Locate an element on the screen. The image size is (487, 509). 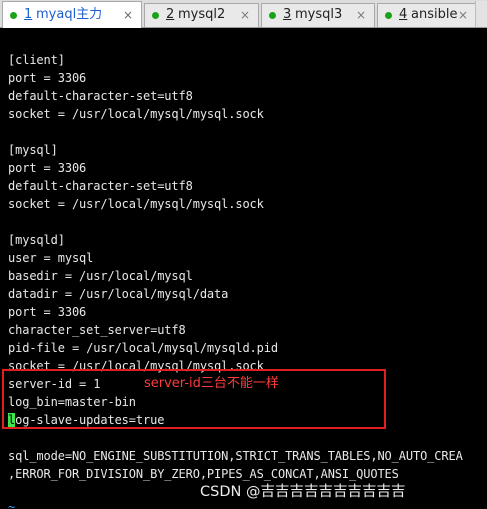
tab-session-2: 2 mysql2 × is located at coordinates (201, 15).